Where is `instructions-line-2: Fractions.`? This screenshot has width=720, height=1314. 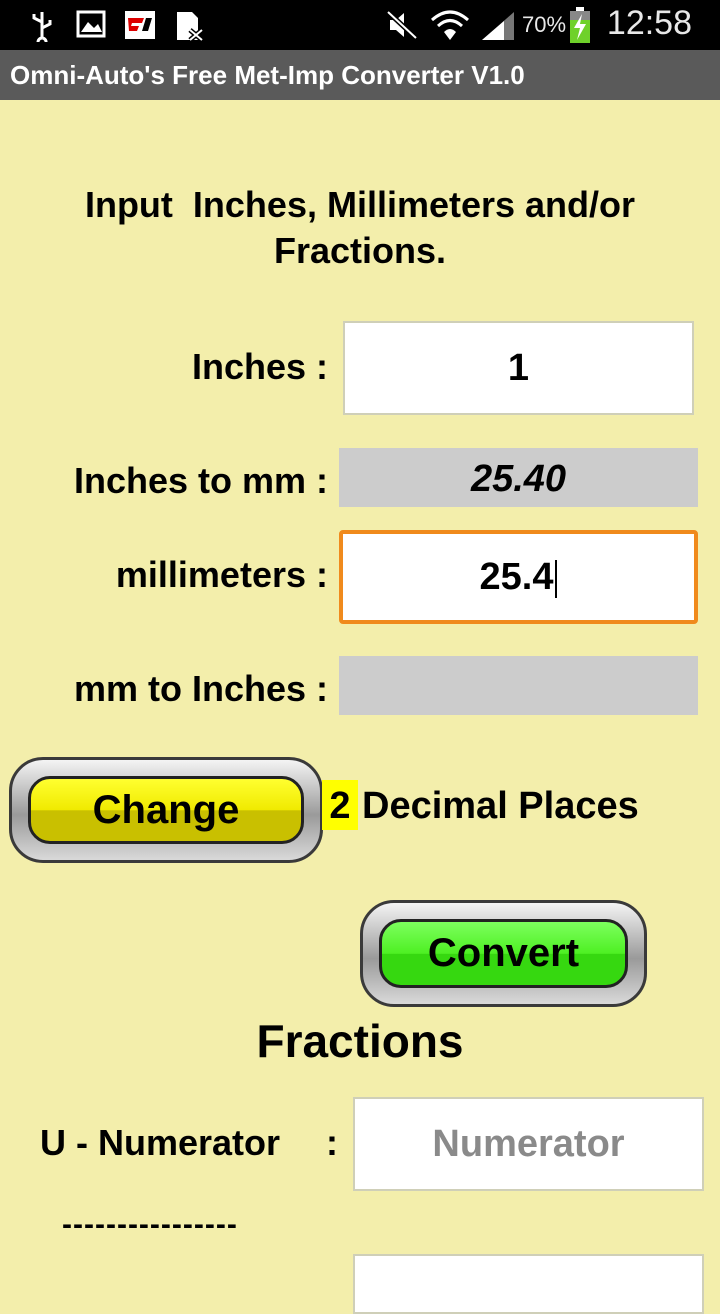 instructions-line-2: Fractions. is located at coordinates (360, 250).